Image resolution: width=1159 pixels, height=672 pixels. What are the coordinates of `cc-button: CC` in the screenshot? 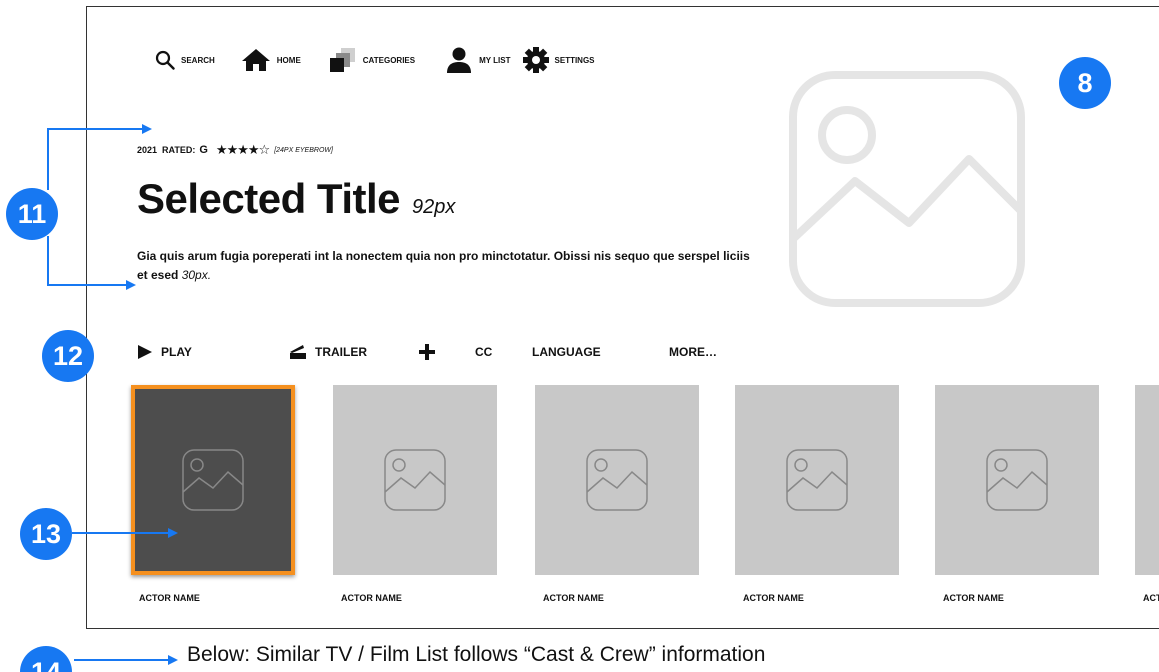 It's located at (503, 352).